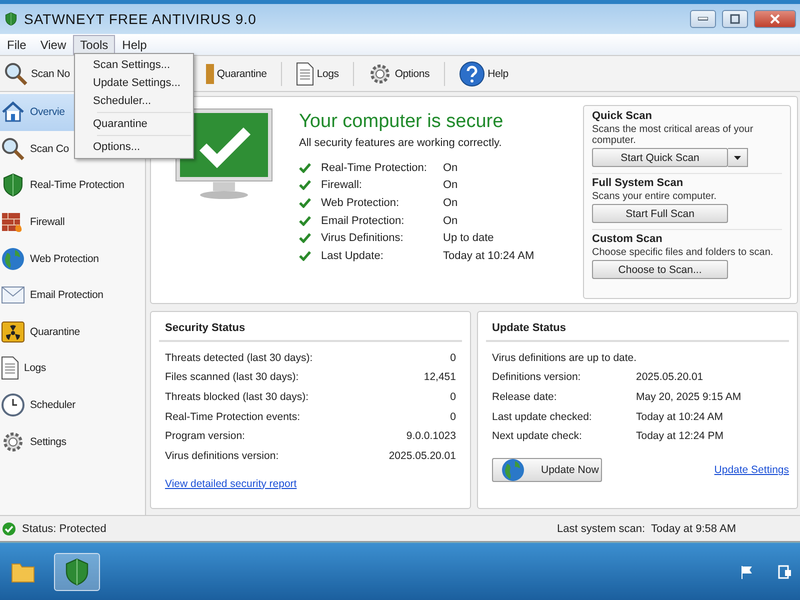 This screenshot has width=800, height=600. What do you see at coordinates (537, 436) in the screenshot?
I see `update-label: Next update check:` at bounding box center [537, 436].